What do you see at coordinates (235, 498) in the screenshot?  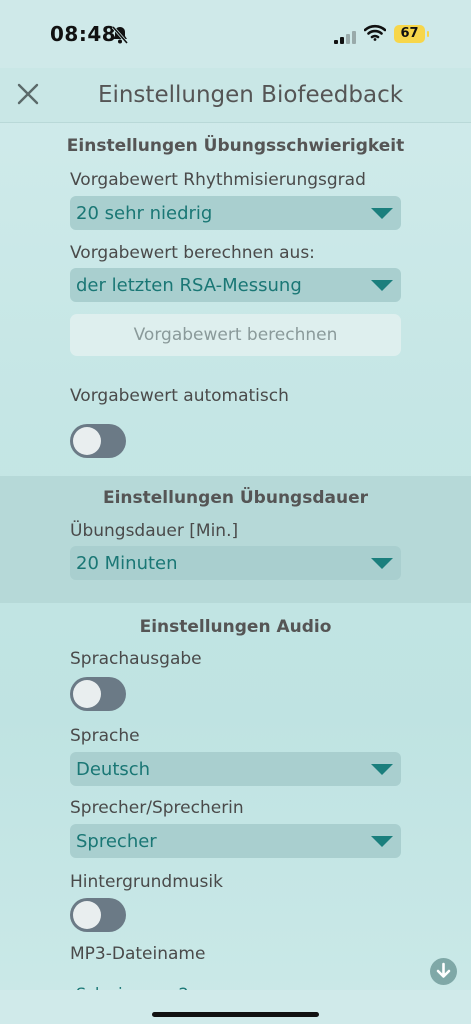 I see `section-title-duration: Einstellungen Übungsdauer` at bounding box center [235, 498].